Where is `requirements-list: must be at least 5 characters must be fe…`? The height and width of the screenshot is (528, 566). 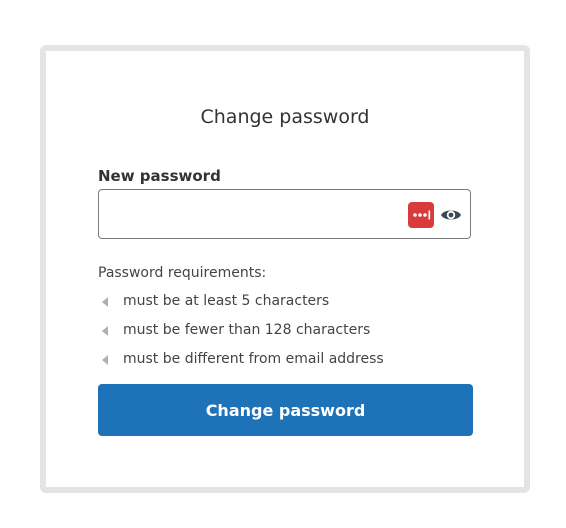 requirements-list: must be at least 5 characters must be fe… is located at coordinates (241, 336).